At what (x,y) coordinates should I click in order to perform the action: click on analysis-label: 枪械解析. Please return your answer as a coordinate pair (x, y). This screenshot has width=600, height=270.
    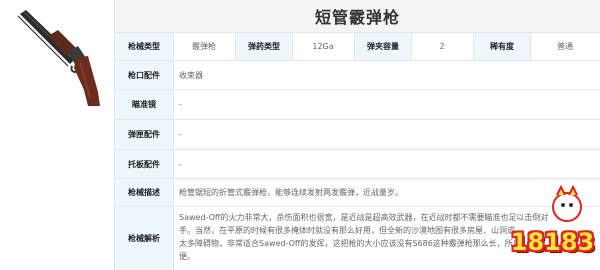
    Looking at the image, I should click on (144, 238).